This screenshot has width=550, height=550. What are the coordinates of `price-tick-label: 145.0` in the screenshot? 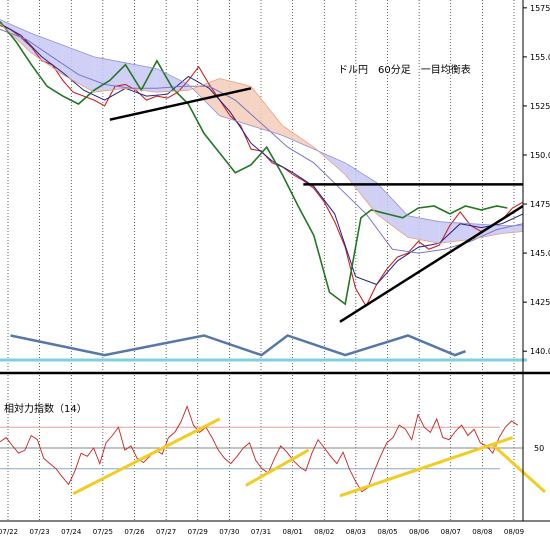 It's located at (540, 253).